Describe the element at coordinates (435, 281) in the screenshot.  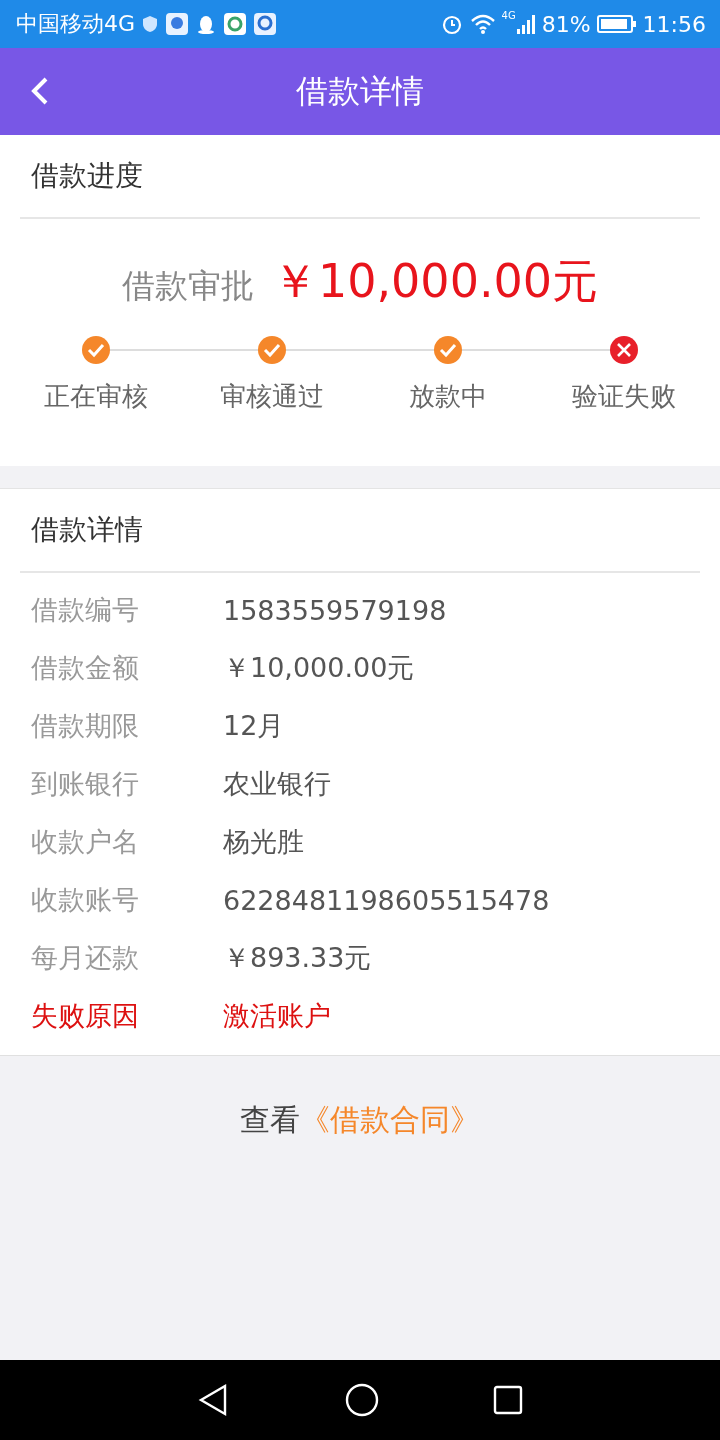
I see `loan-amount: ￥10,000.00元` at that location.